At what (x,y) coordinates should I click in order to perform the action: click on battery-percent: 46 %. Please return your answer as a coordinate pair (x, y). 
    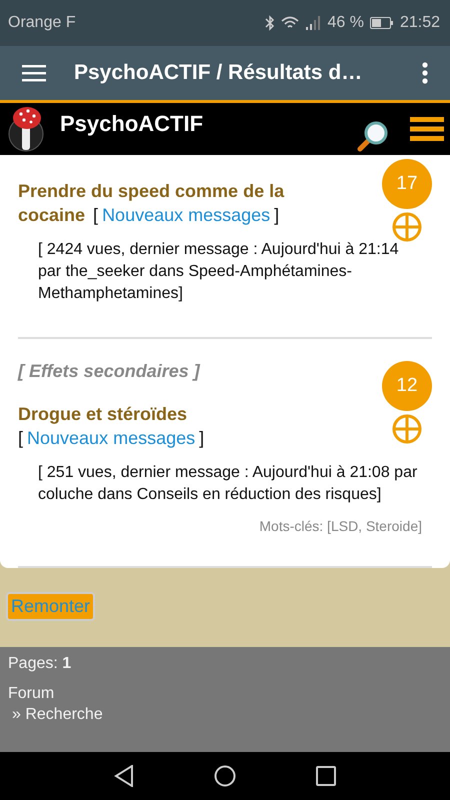
    Looking at the image, I should click on (345, 23).